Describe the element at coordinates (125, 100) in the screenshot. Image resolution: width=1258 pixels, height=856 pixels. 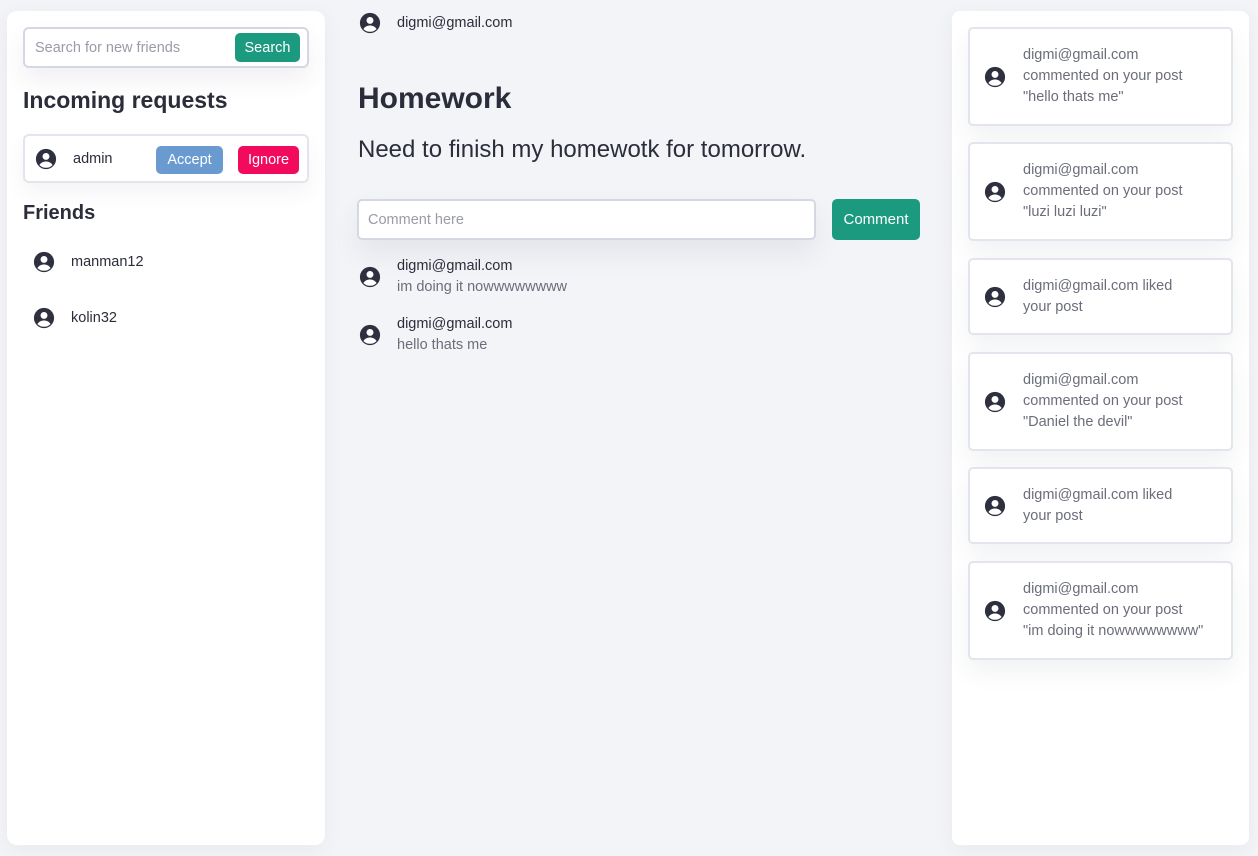
I see `incoming-requests-heading: Incoming requests` at that location.